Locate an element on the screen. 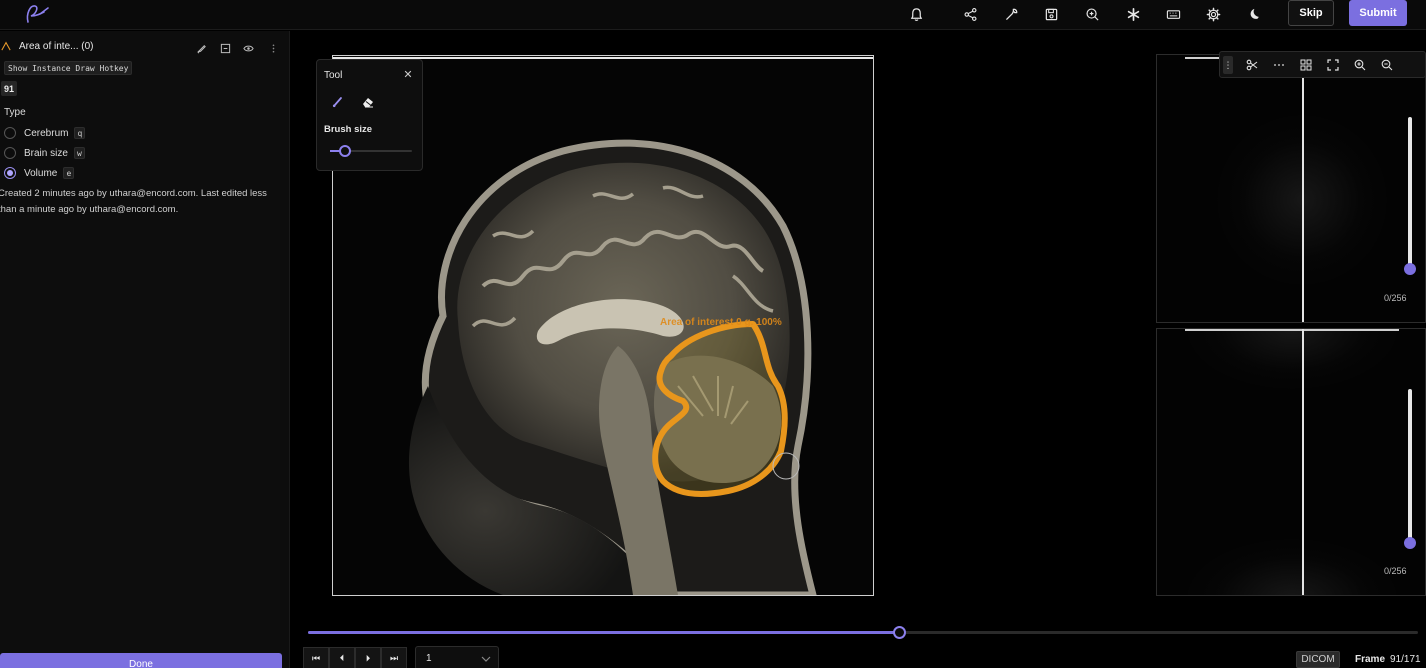 The image size is (1426, 668). frame-label: Frame is located at coordinates (1370, 659).